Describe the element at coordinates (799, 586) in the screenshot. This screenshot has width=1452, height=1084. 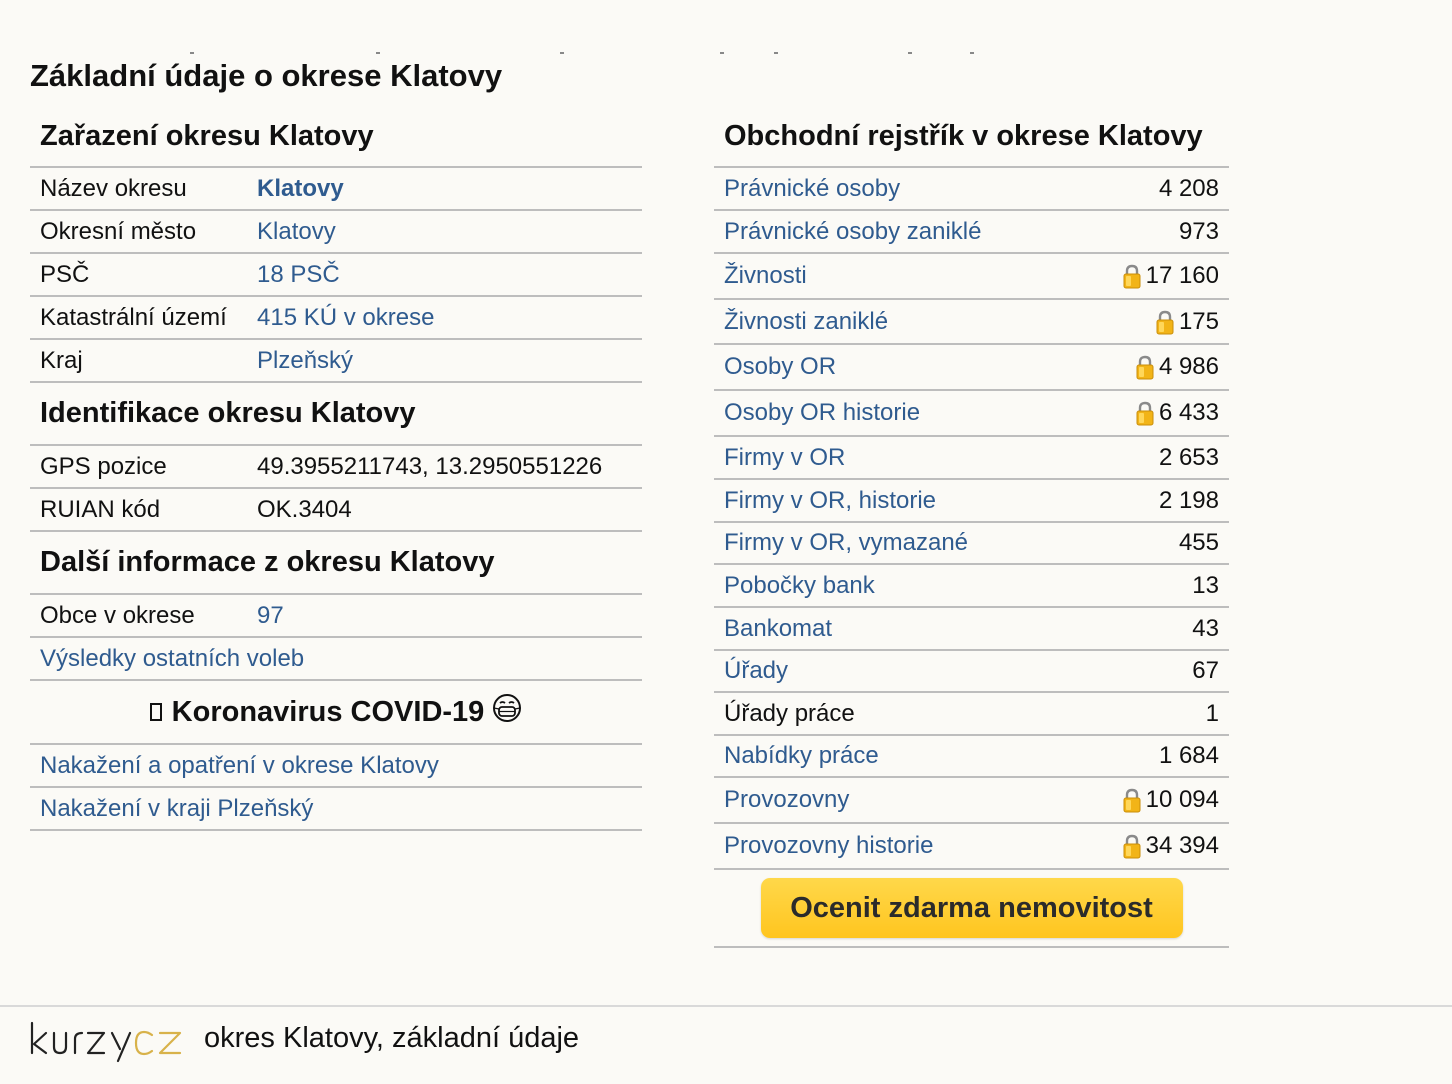
I see `register-row-label: Pobočky bank` at that location.